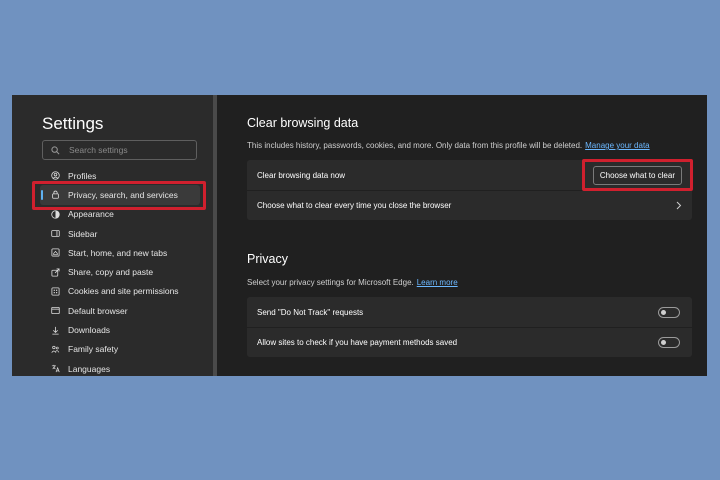  I want to click on sidebar-item-label: Downloads, so click(89, 330).